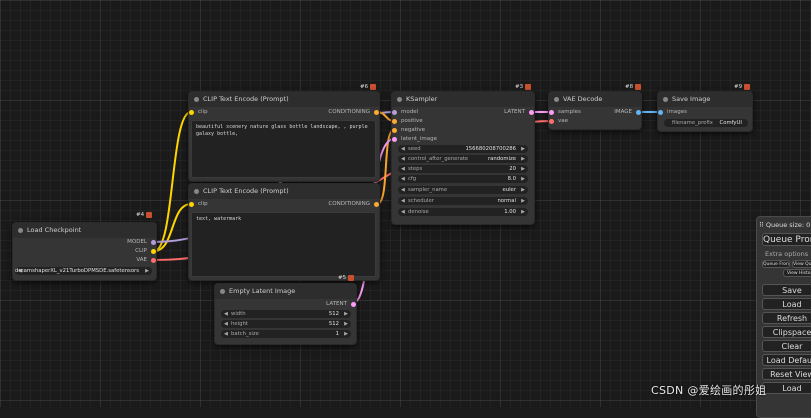  Describe the element at coordinates (786, 318) in the screenshot. I see `refresh-button: Refresh` at that location.